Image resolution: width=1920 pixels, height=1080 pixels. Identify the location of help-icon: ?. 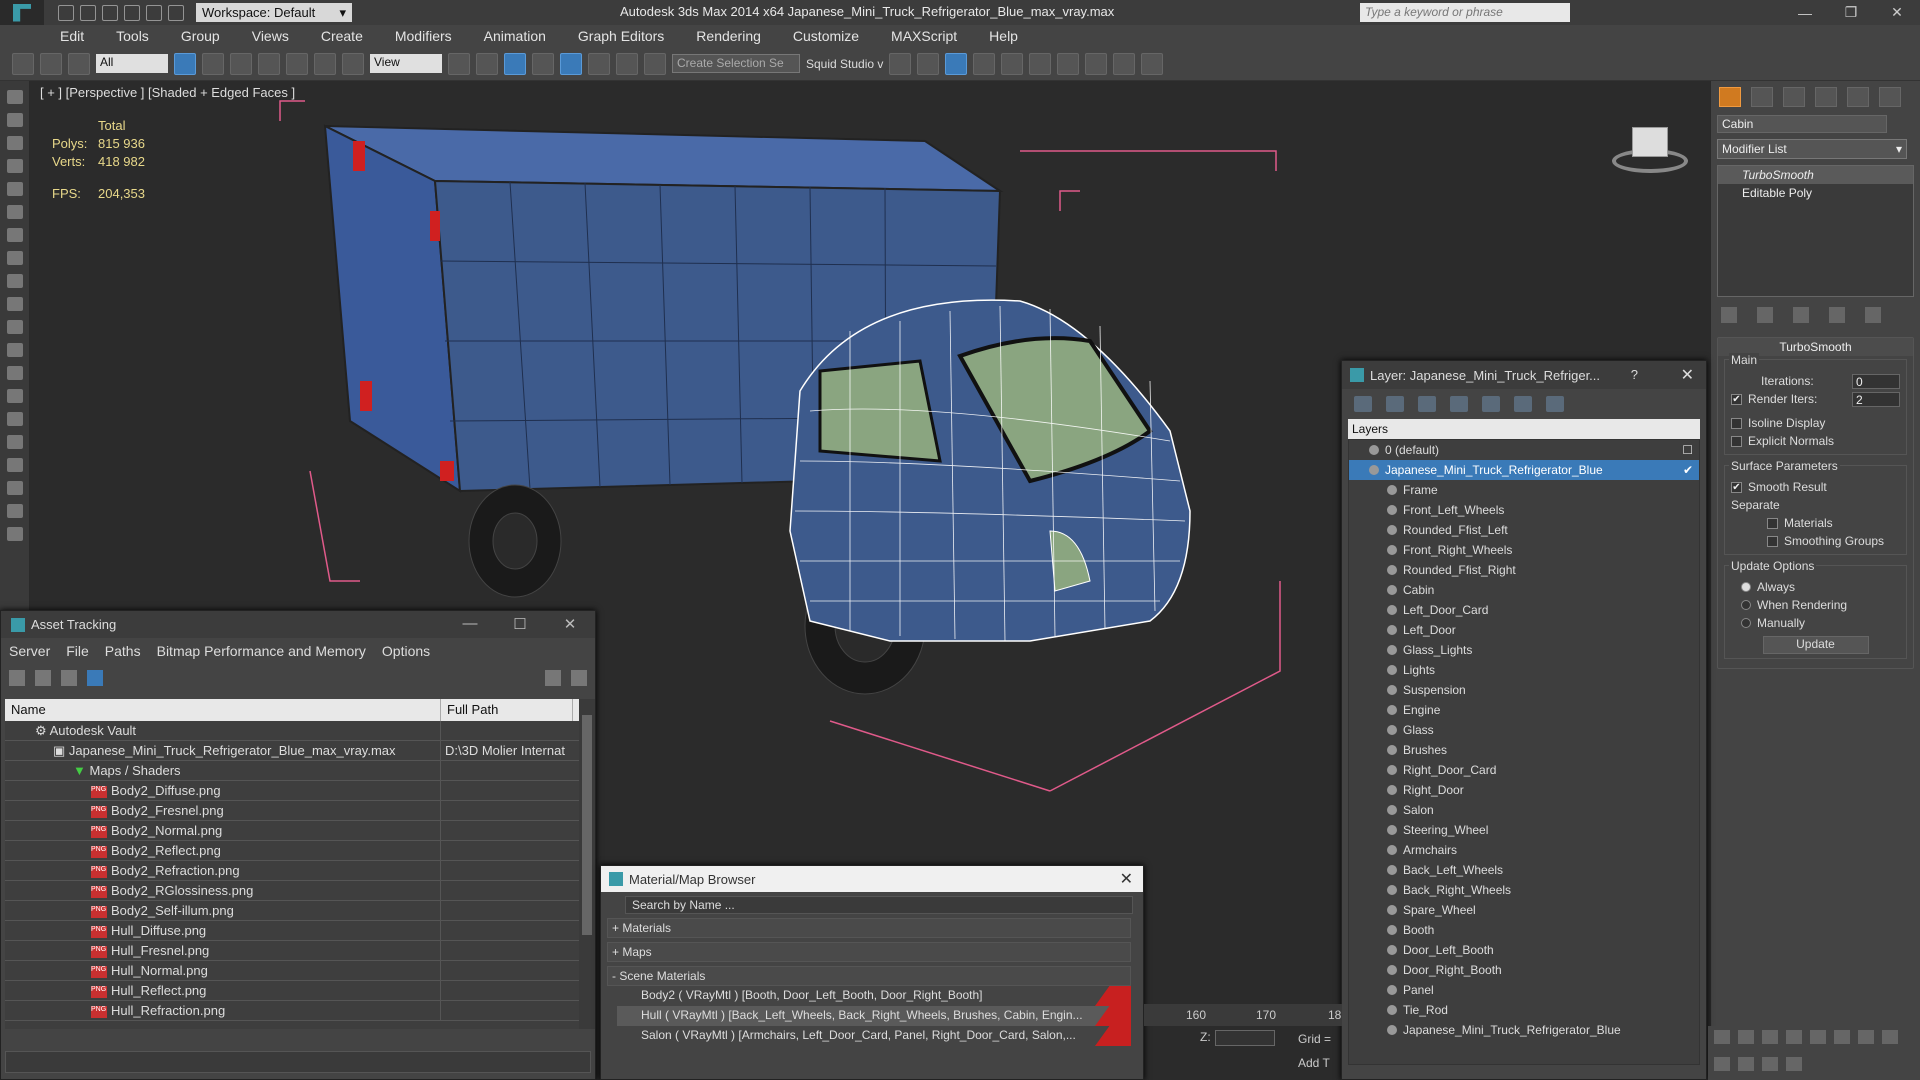
(1634, 374).